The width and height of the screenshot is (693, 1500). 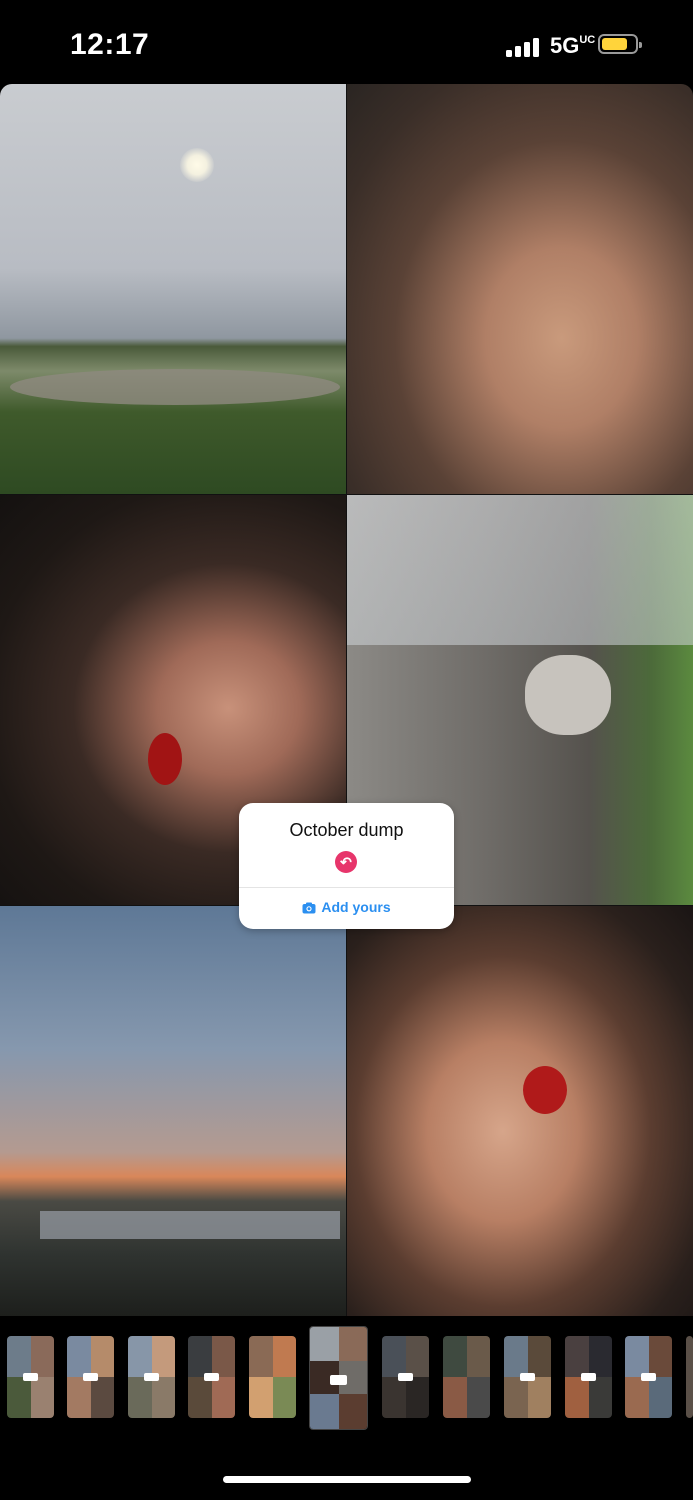 I want to click on status-time: 12:17, so click(x=110, y=44).